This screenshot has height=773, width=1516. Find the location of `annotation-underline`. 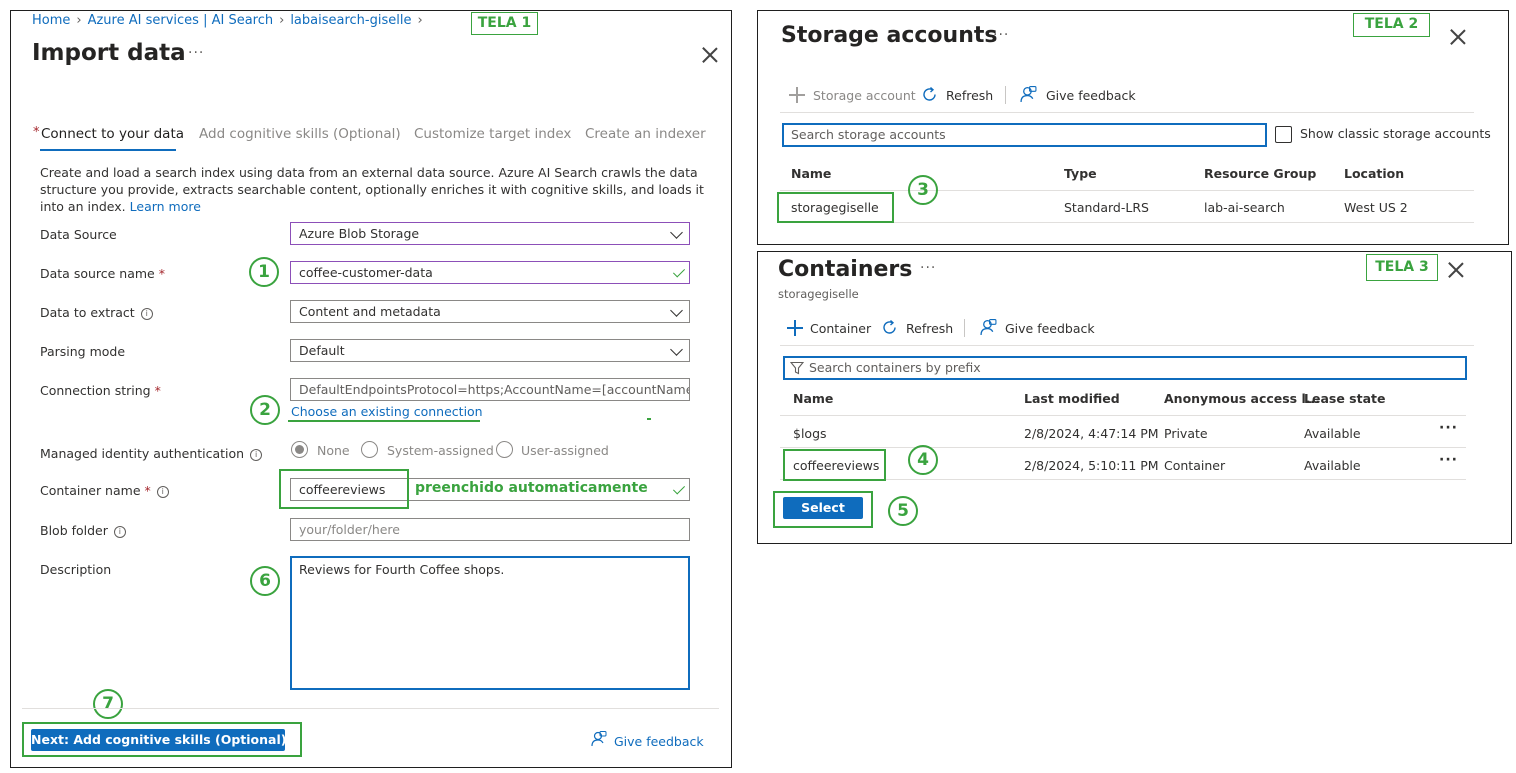

annotation-underline is located at coordinates (384, 421).